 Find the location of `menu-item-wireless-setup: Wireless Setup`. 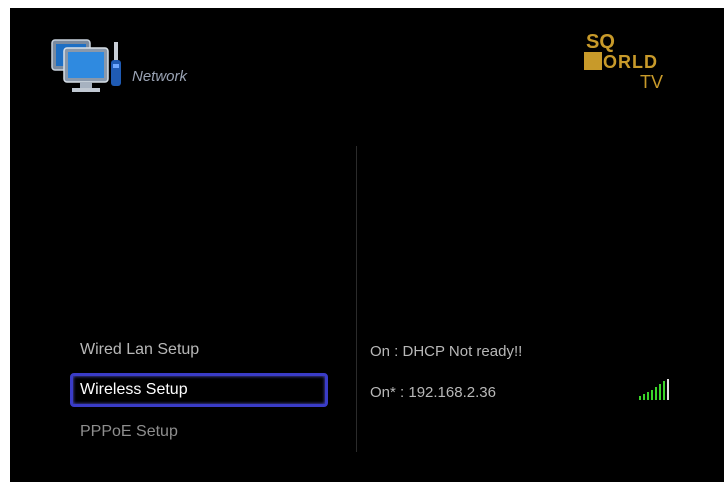

menu-item-wireless-setup: Wireless Setup is located at coordinates (199, 390).